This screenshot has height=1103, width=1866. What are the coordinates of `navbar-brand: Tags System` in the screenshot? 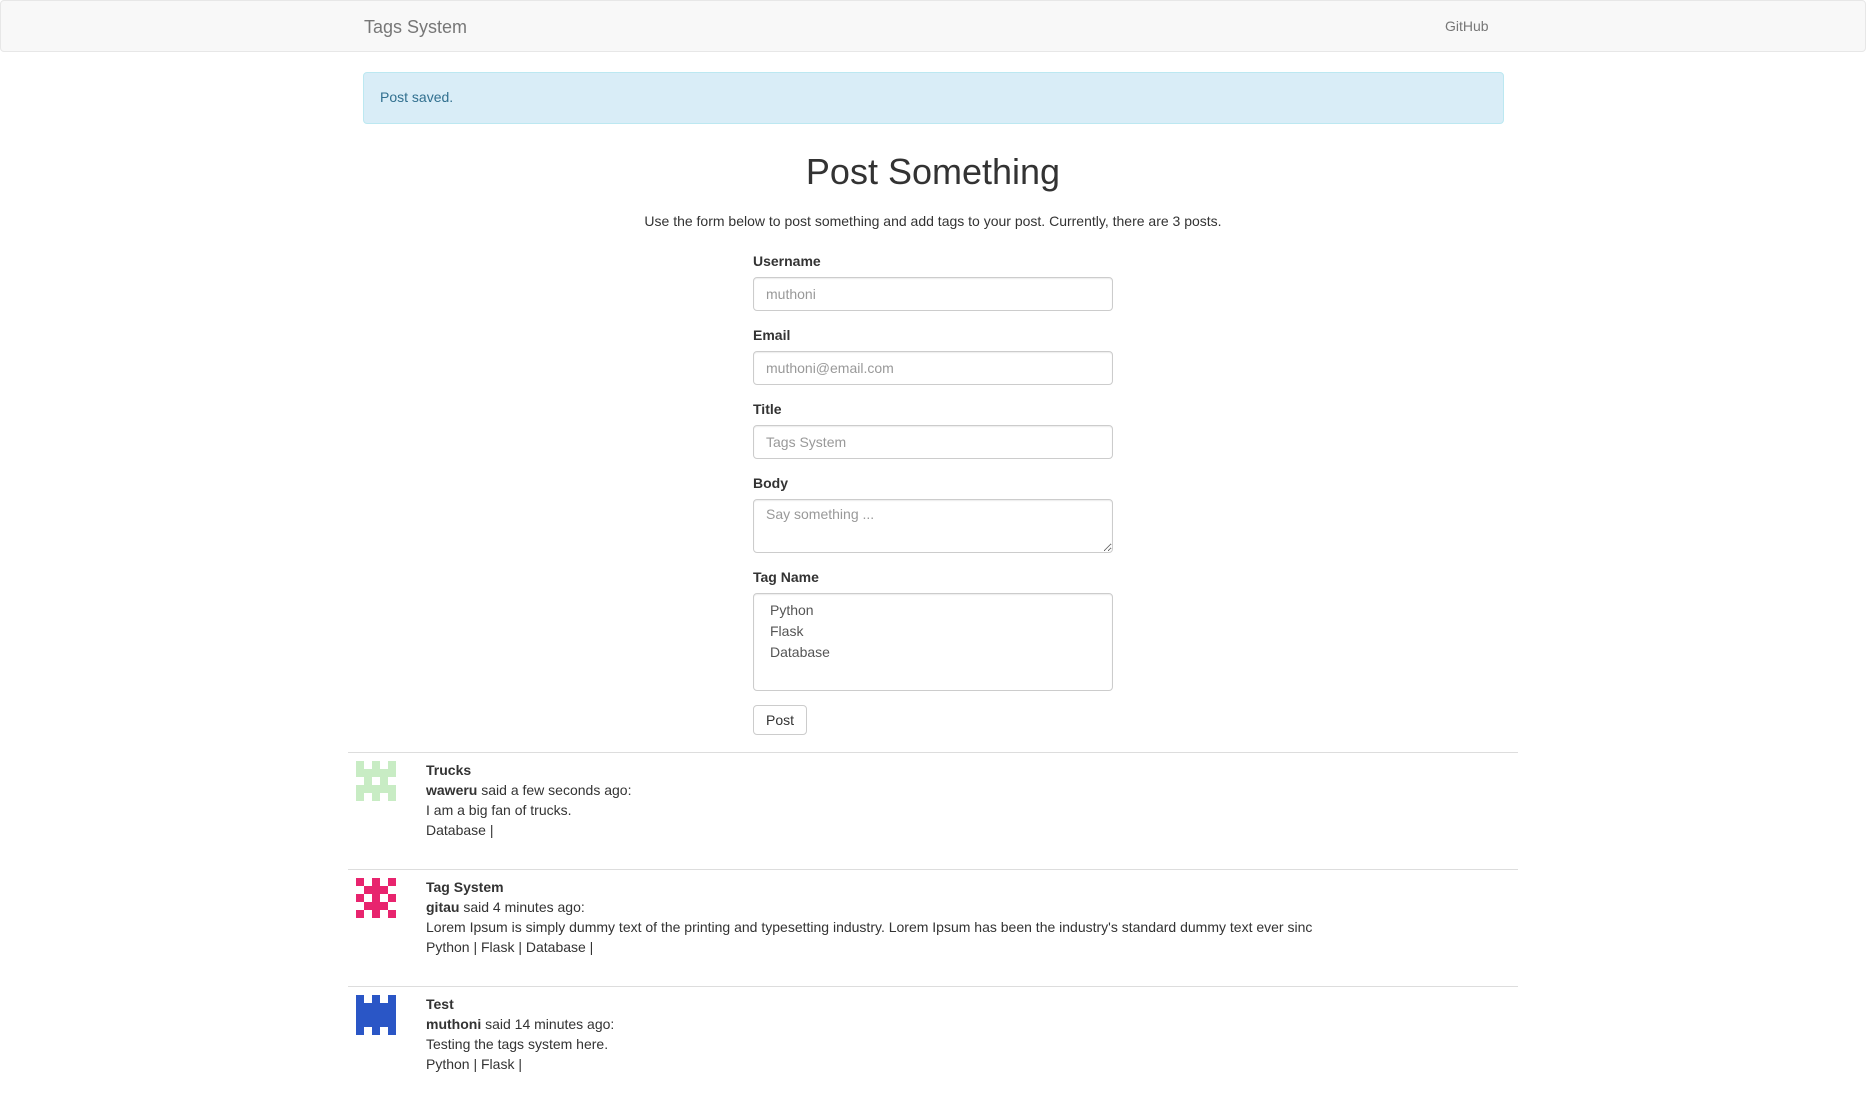 It's located at (415, 28).